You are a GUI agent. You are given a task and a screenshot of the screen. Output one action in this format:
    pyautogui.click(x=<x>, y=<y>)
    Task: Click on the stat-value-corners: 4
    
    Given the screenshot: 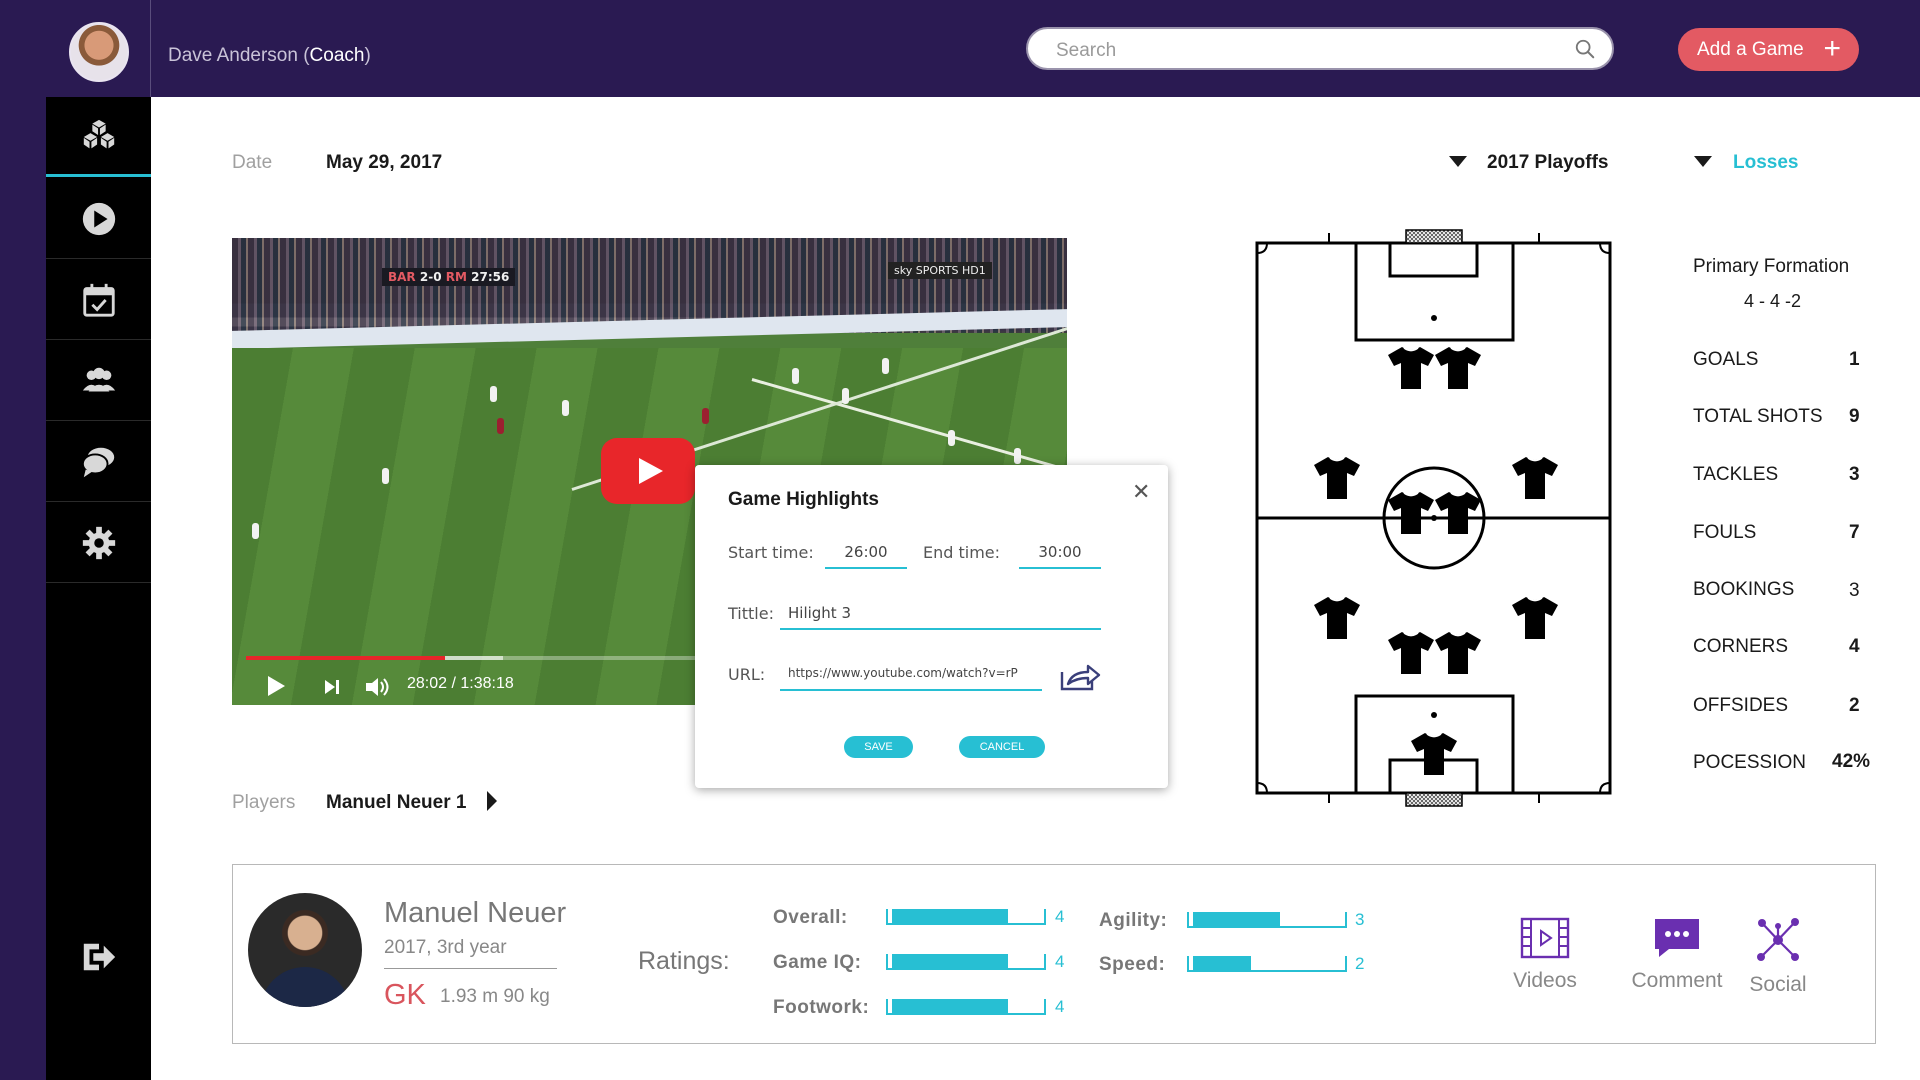 What is the action you would take?
    pyautogui.click(x=1854, y=646)
    